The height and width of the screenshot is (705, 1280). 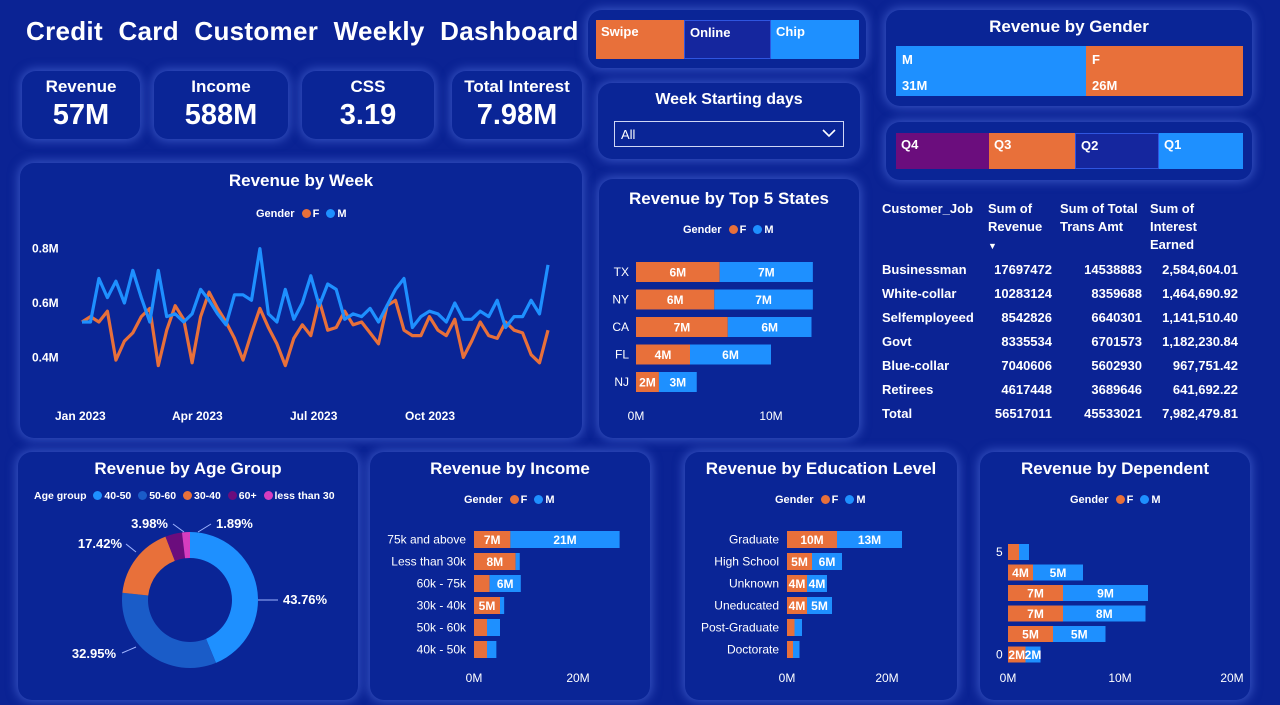 What do you see at coordinates (1060, 389) in the screenshot?
I see `table-row: Retirees 4617448 3689646 641,692.22` at bounding box center [1060, 389].